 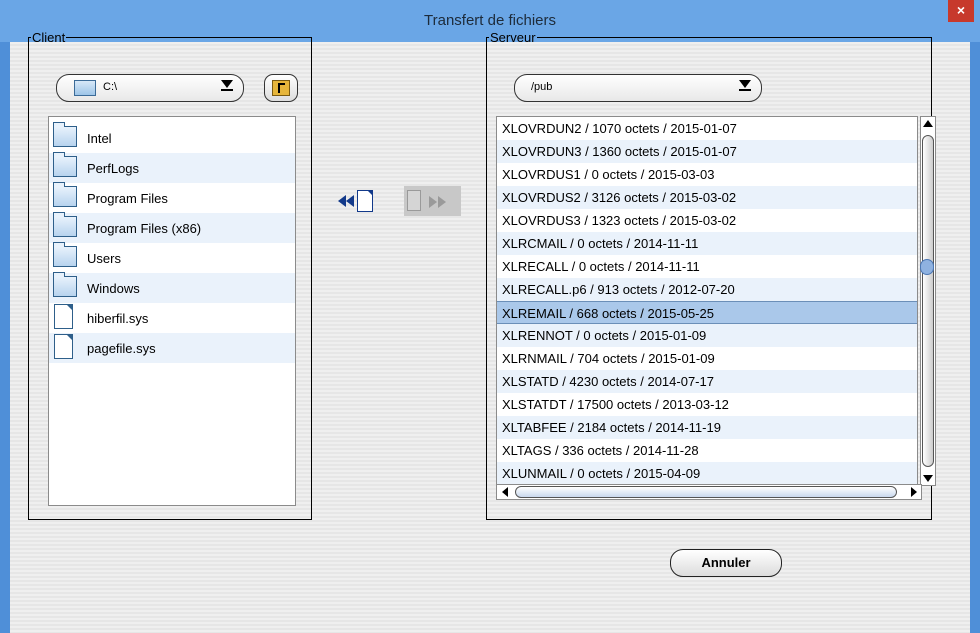 What do you see at coordinates (707, 128) in the screenshot?
I see `table-row: XLOVRDUN2 / 1070 octets / 2015-01-07` at bounding box center [707, 128].